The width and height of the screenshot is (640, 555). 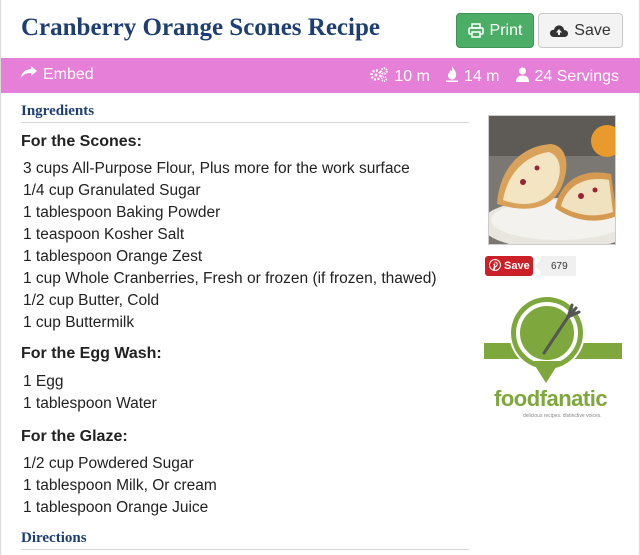 I want to click on list-item: 1 tablespoon Milk, Or cream, so click(x=120, y=485).